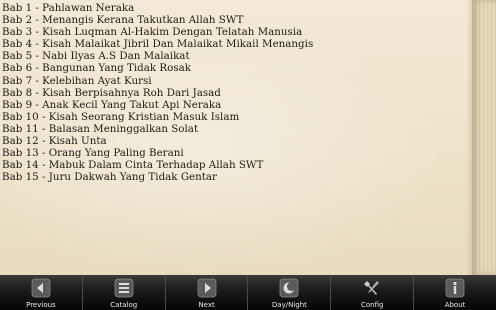 The image size is (496, 310). Describe the element at coordinates (41, 288) in the screenshot. I see `arrow-left-icon` at that location.